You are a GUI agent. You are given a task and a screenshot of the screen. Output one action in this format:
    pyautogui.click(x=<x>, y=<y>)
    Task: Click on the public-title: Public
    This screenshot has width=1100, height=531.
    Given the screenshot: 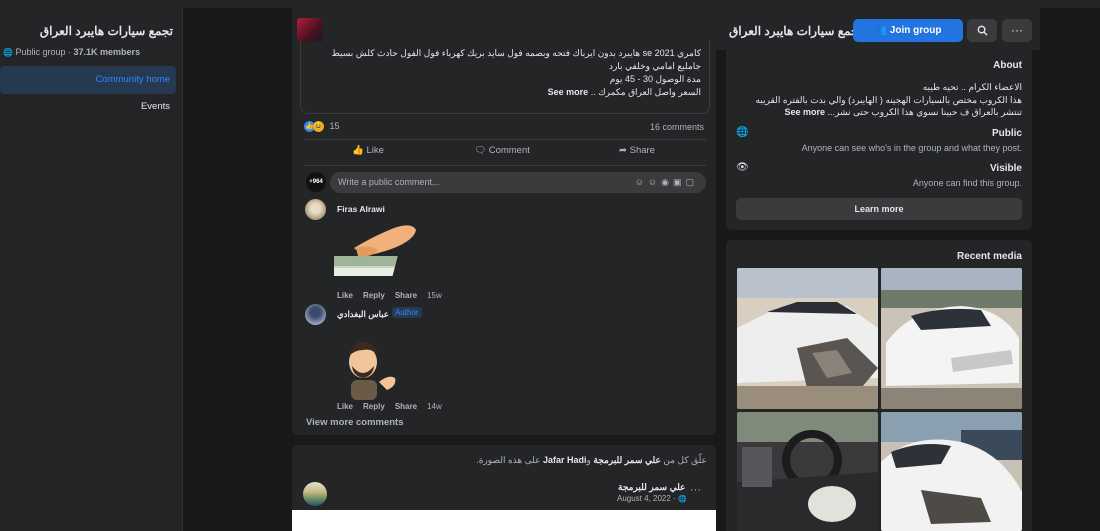 What is the action you would take?
    pyautogui.click(x=1006, y=133)
    